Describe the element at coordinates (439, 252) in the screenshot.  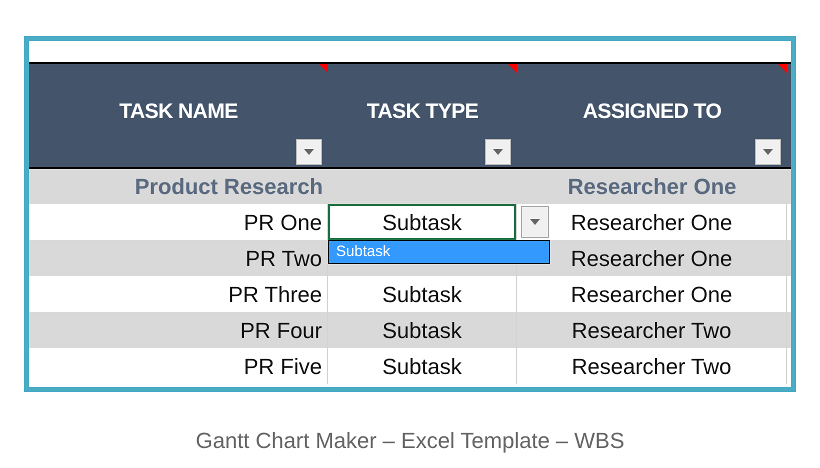
I see `dropdown-option: Subtask` at that location.